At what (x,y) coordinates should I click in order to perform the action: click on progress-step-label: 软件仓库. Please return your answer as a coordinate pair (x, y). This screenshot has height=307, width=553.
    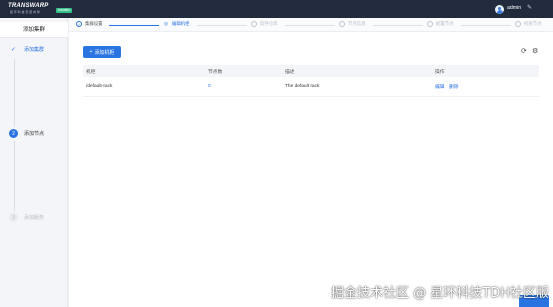
    Looking at the image, I should click on (269, 23).